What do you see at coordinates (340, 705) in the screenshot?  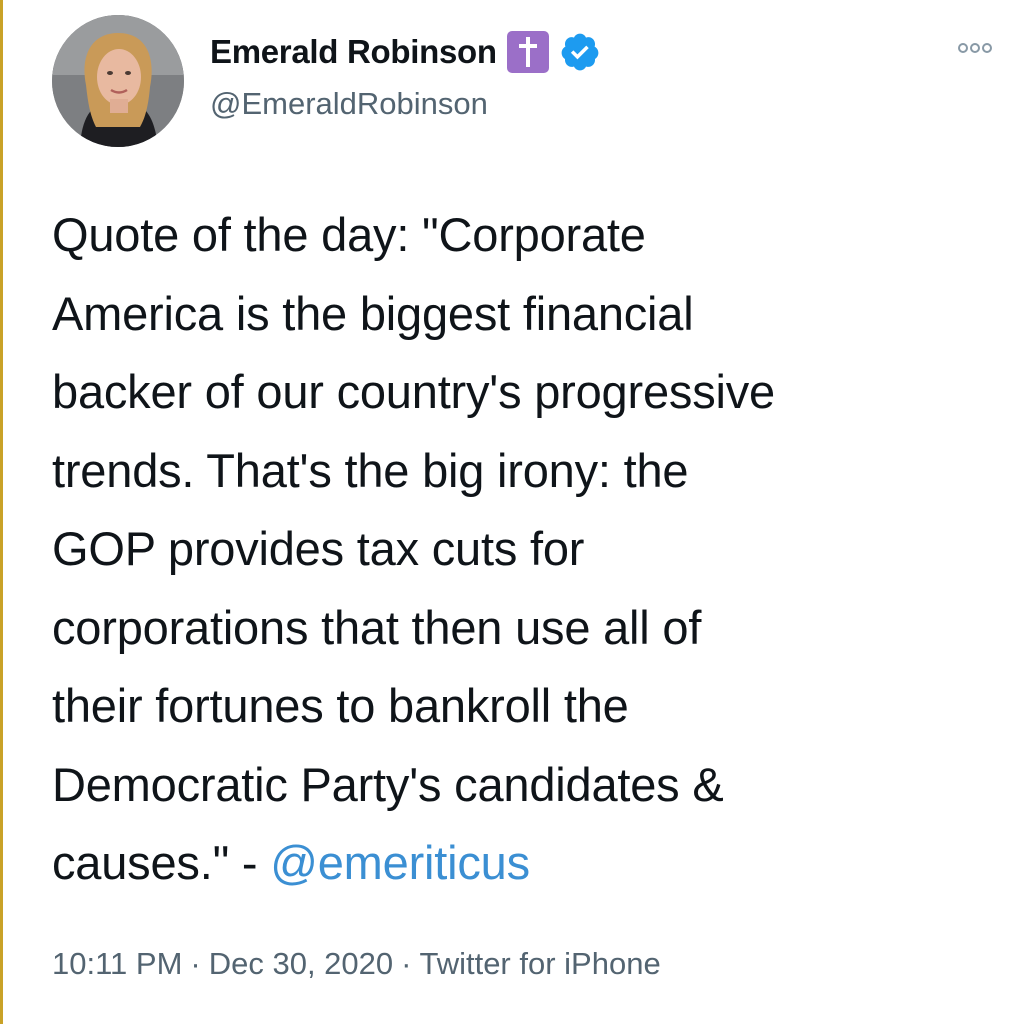 I see `tweet-text-line: their fortunes to bankroll the` at bounding box center [340, 705].